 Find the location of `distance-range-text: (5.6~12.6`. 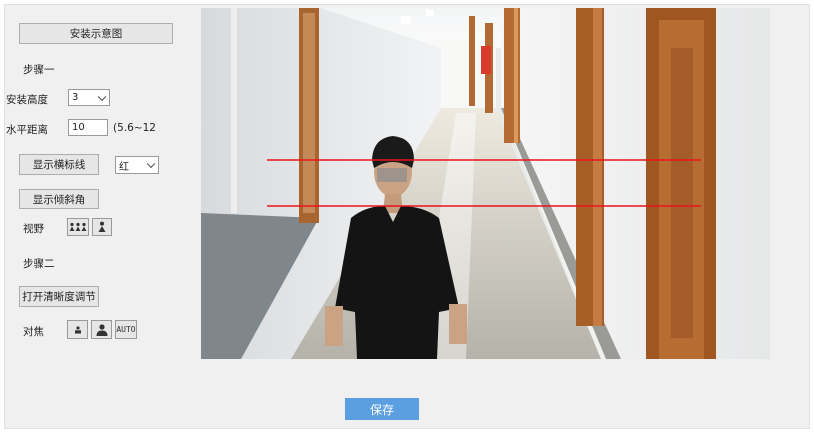

distance-range-text: (5.6~12.6 is located at coordinates (135, 128).